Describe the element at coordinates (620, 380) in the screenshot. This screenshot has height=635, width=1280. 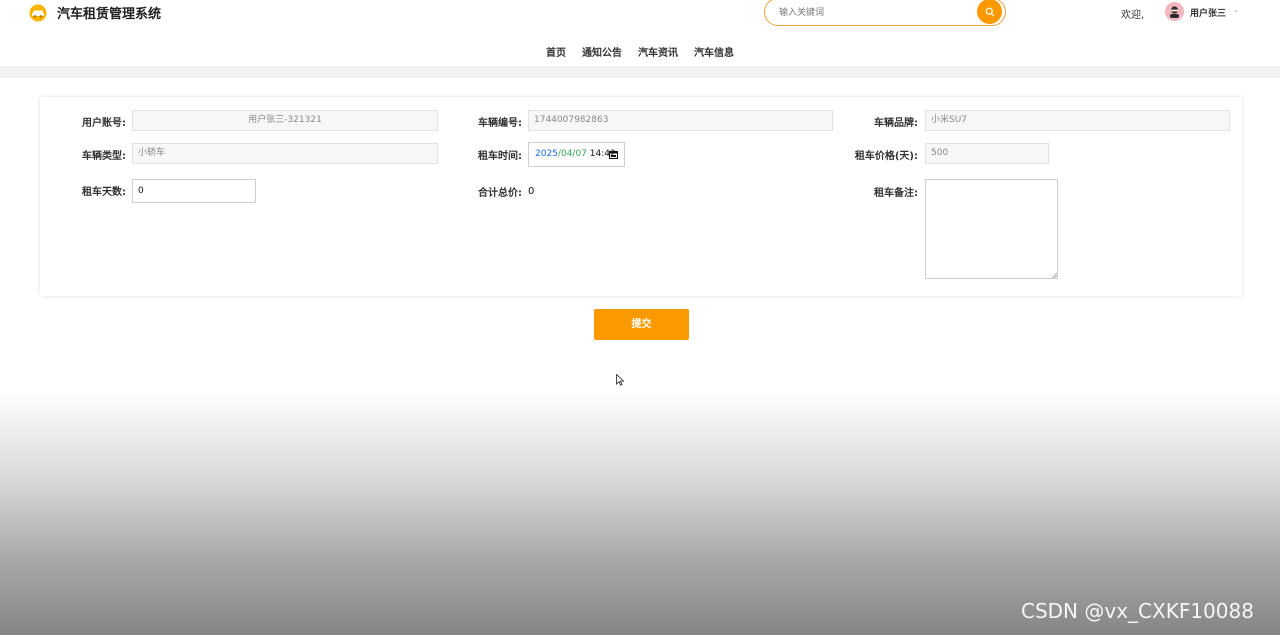
I see `mouse-cursor-icon` at that location.